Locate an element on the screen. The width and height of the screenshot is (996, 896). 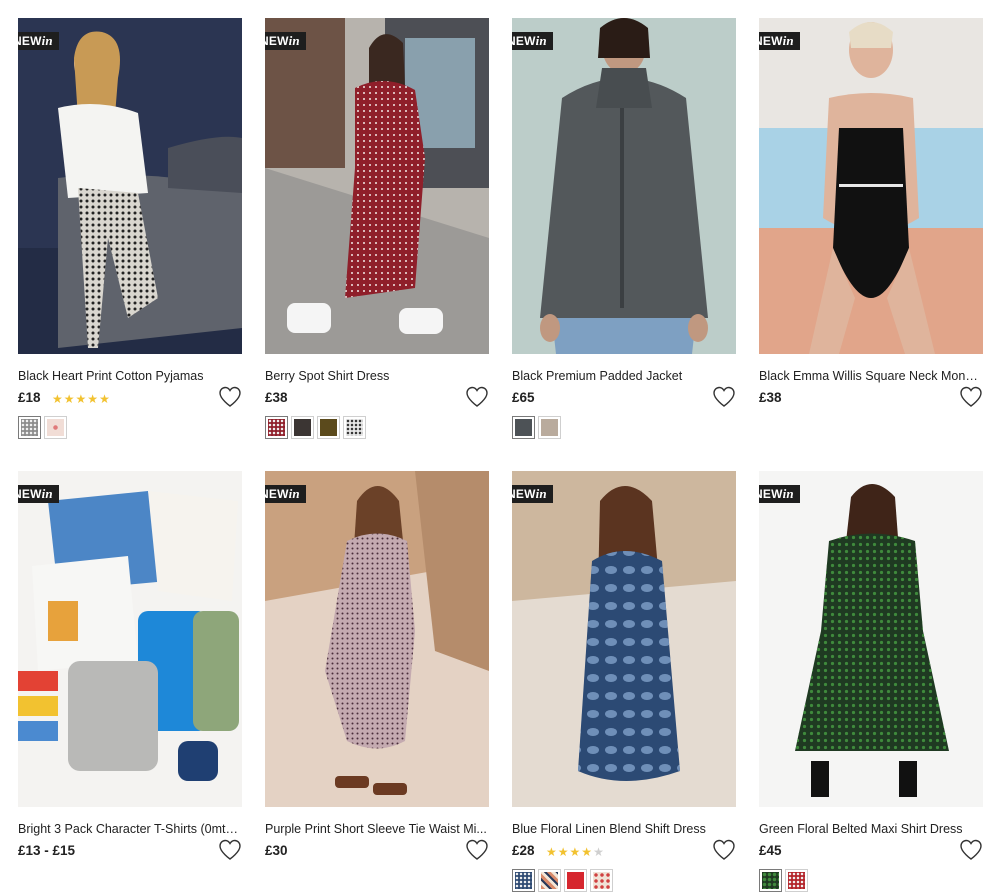
product-price: £30 is located at coordinates (276, 850).